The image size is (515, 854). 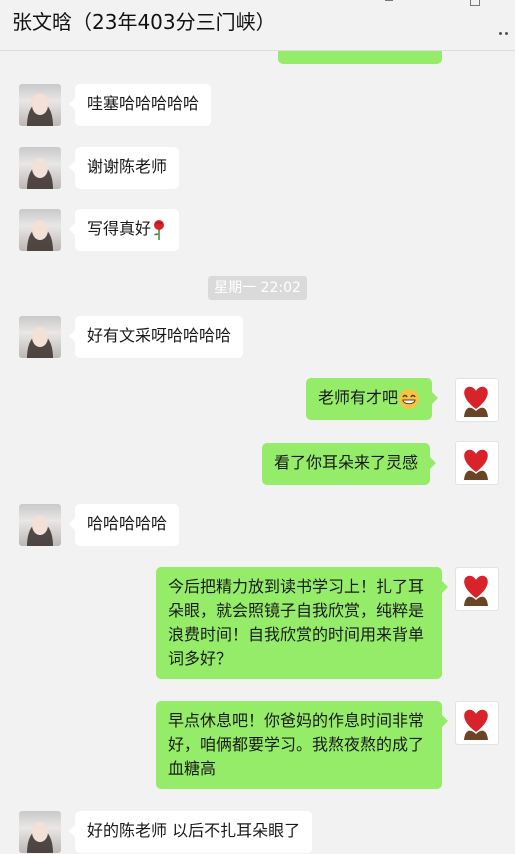 I want to click on message-text: 哈哈哈哈哈, so click(x=127, y=523).